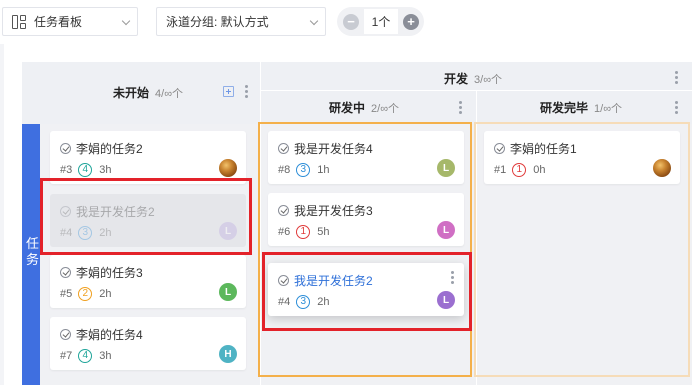 Image resolution: width=692 pixels, height=385 pixels. What do you see at coordinates (109, 335) in the screenshot?
I see `task-title: 李娟的任务4` at bounding box center [109, 335].